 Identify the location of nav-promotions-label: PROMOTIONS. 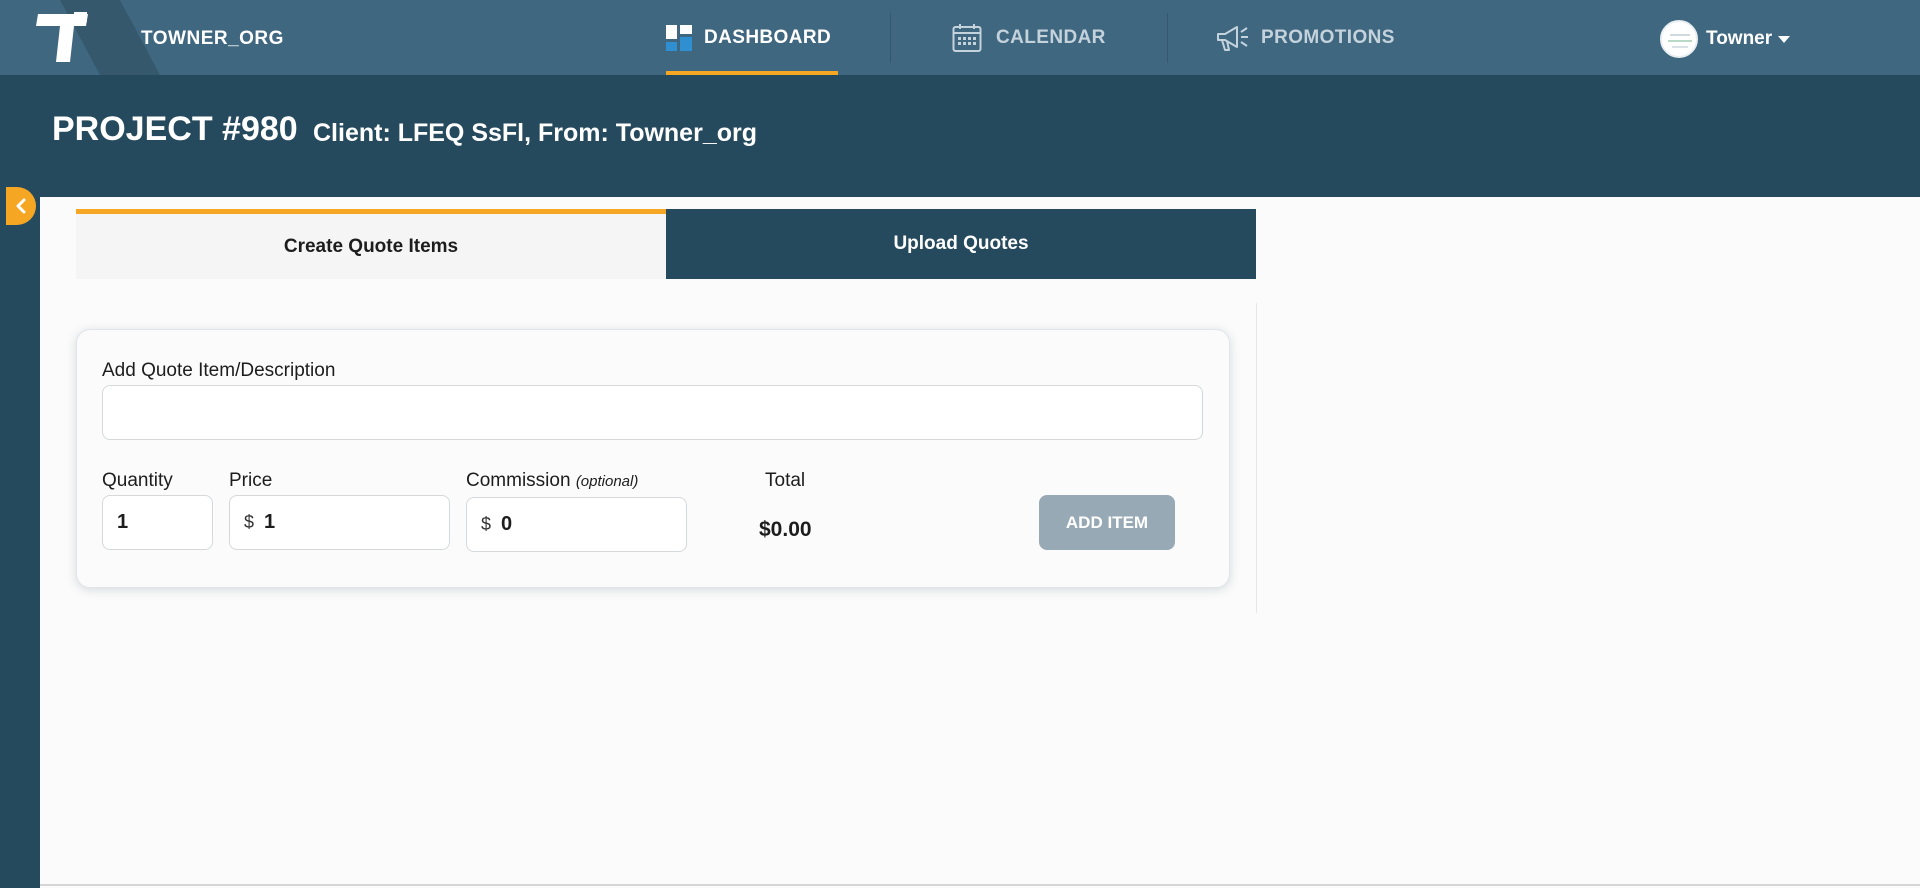
(1328, 37).